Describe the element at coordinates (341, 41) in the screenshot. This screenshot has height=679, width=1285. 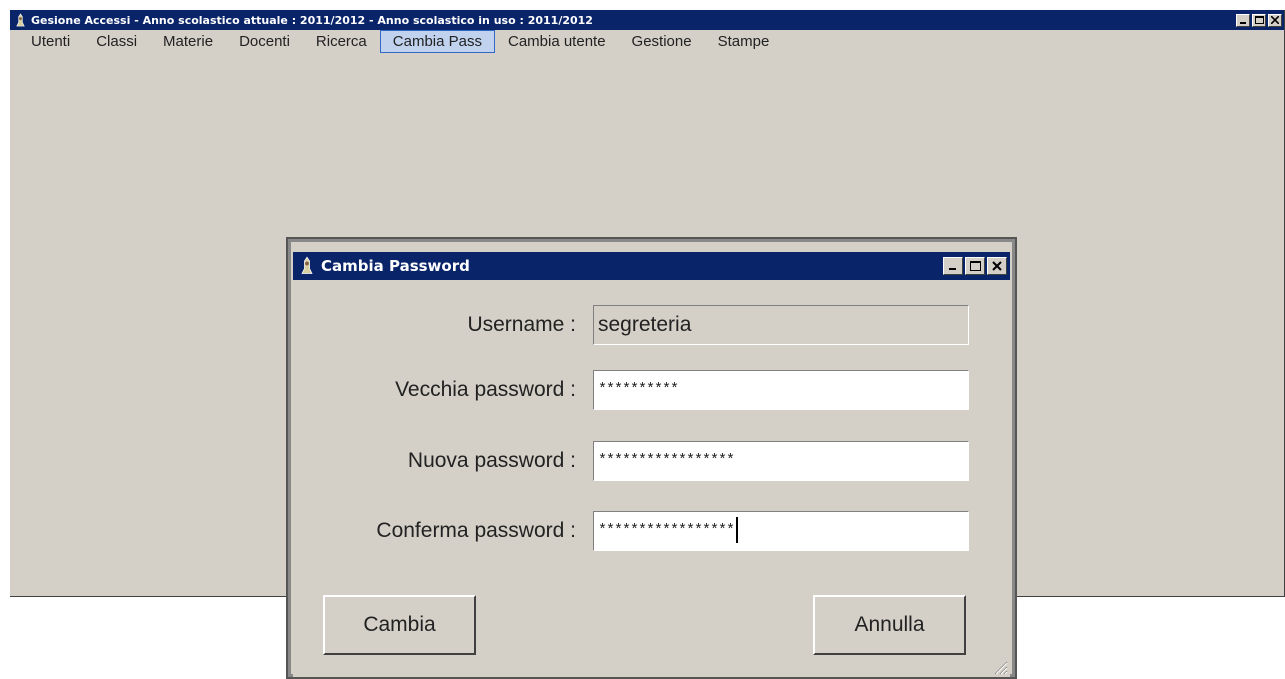
I see `menu-item-ricerca: Ricerca` at that location.